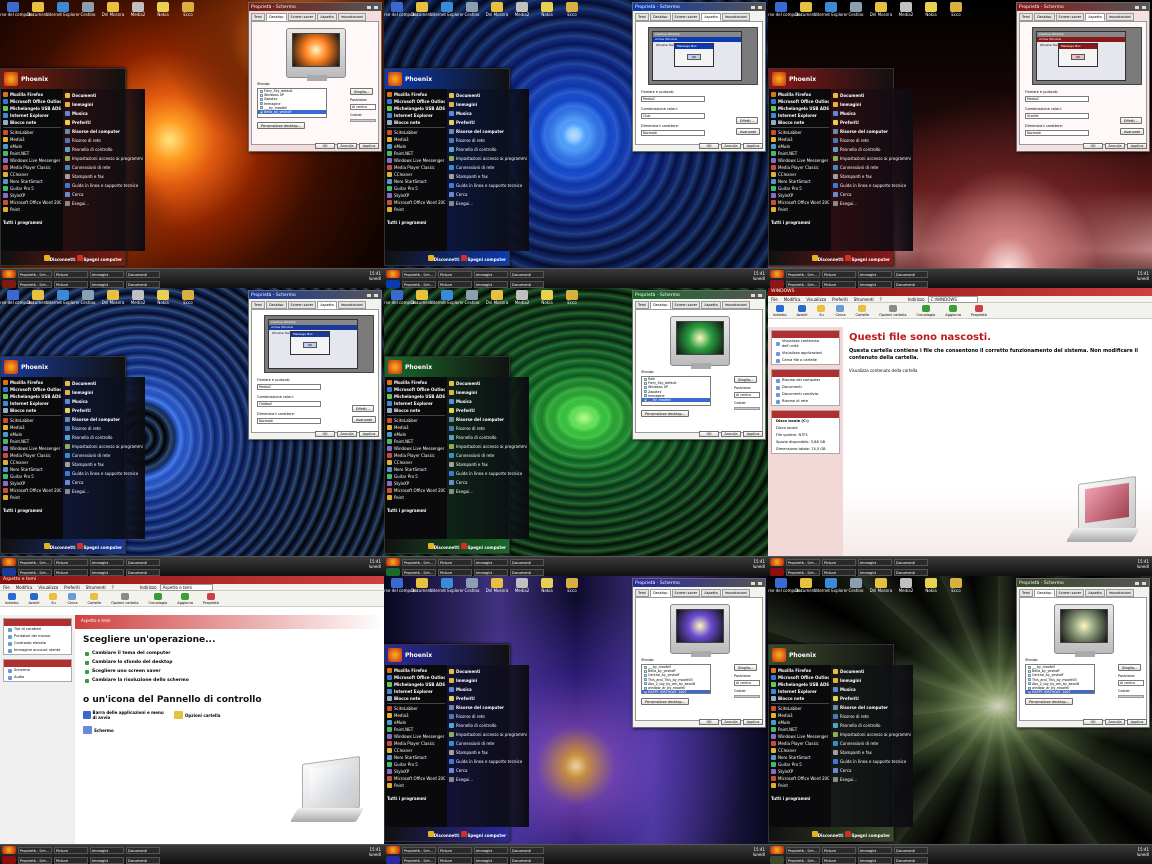  Describe the element at coordinates (104, 437) in the screenshot. I see `start-menu-place-item: Pannello di controllo` at that location.